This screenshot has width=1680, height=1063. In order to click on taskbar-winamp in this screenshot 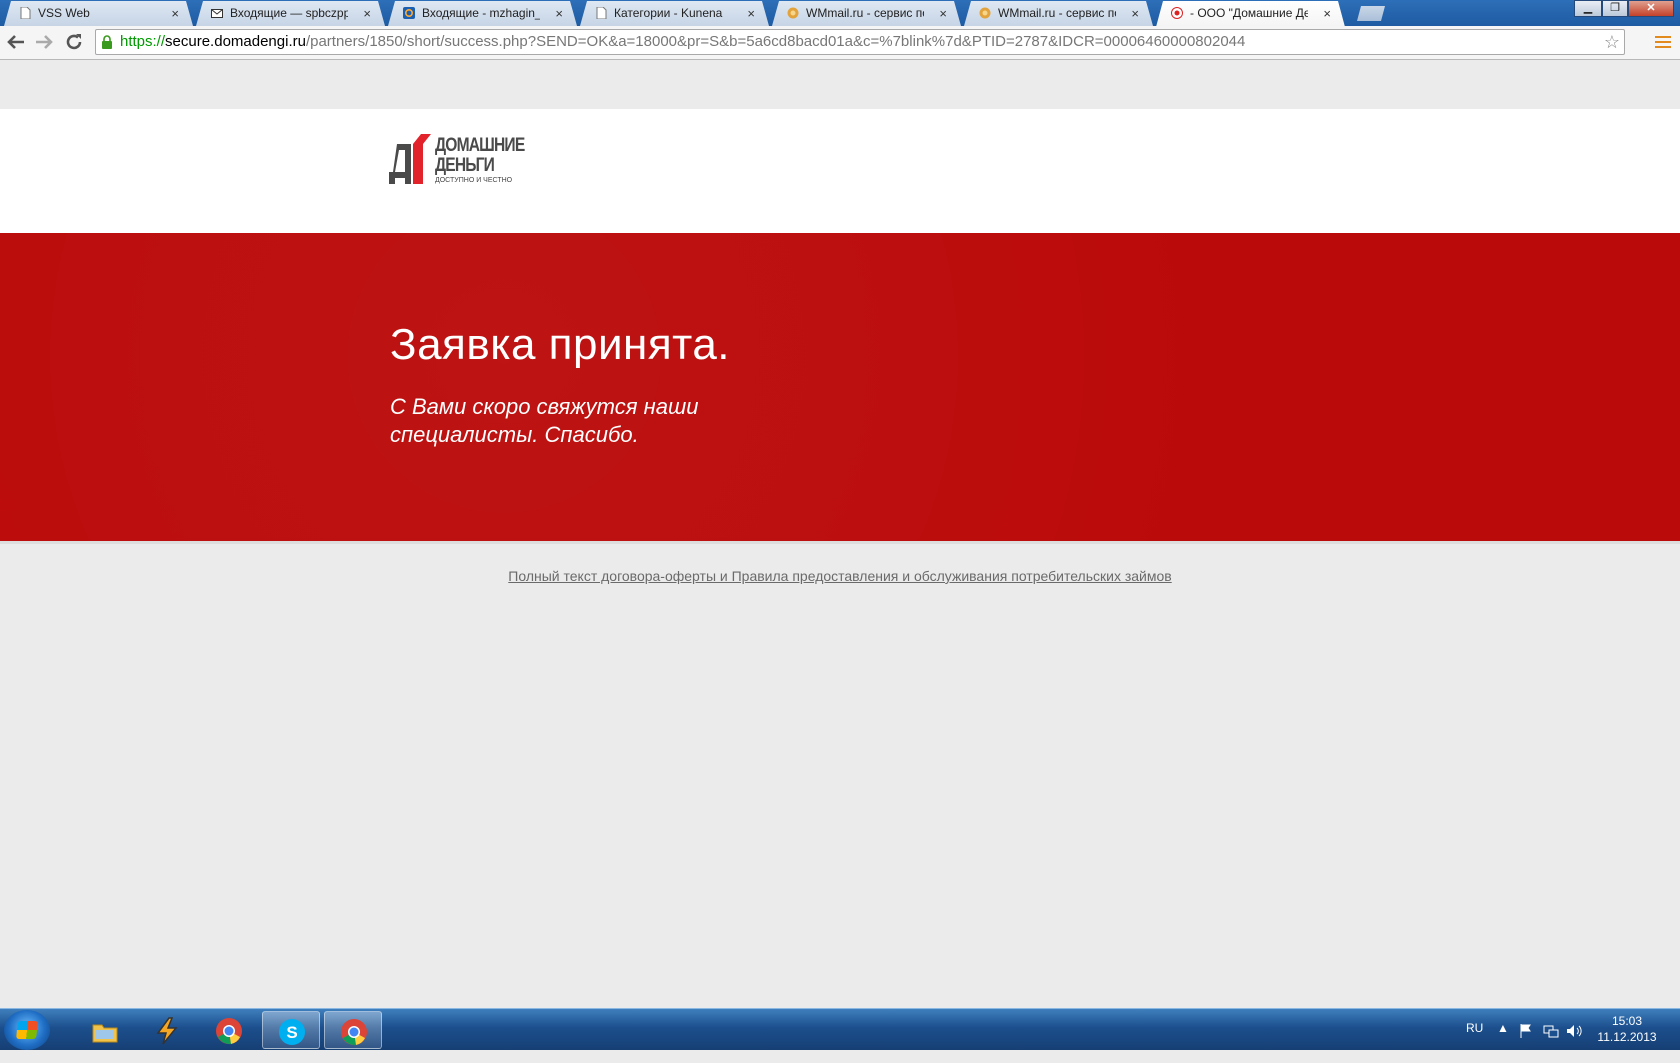, I will do `click(167, 1030)`.